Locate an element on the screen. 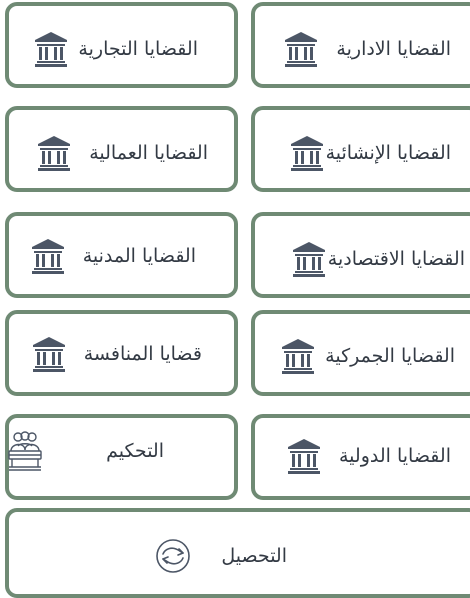 The image size is (470, 598). card-label: القضايا الدولية is located at coordinates (395, 455).